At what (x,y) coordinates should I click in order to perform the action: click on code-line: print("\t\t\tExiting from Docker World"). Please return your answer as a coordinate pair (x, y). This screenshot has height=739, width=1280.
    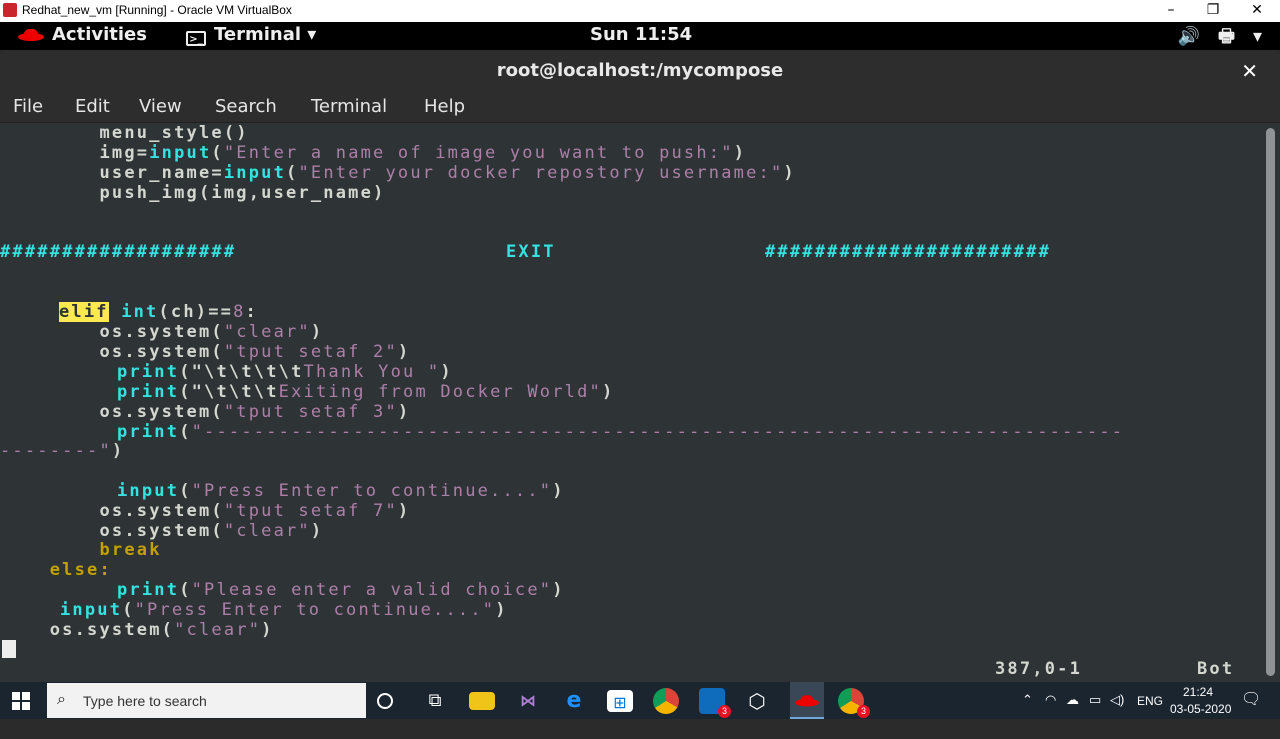
    Looking at the image, I should click on (366, 392).